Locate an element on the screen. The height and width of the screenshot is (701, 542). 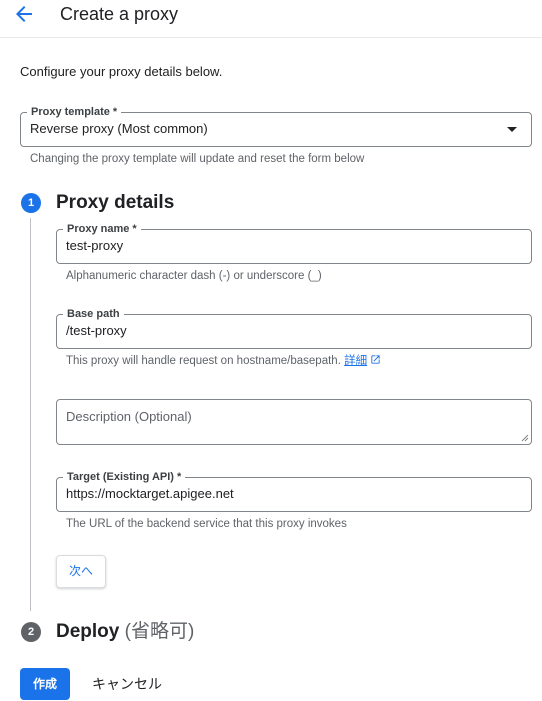
proxy-name-value: test-proxy is located at coordinates (95, 245).